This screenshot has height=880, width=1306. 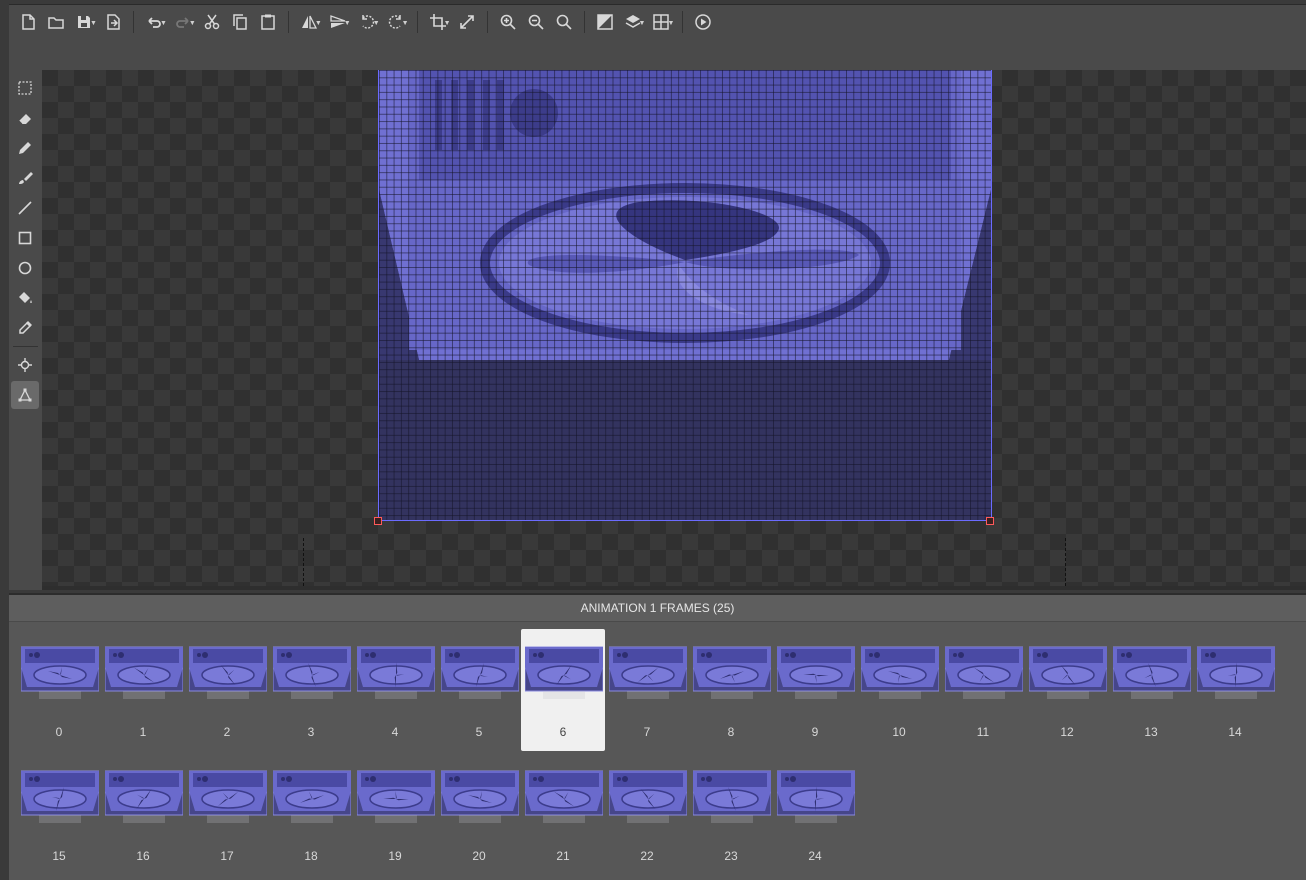 I want to click on frame-9: 9, so click(x=815, y=690).